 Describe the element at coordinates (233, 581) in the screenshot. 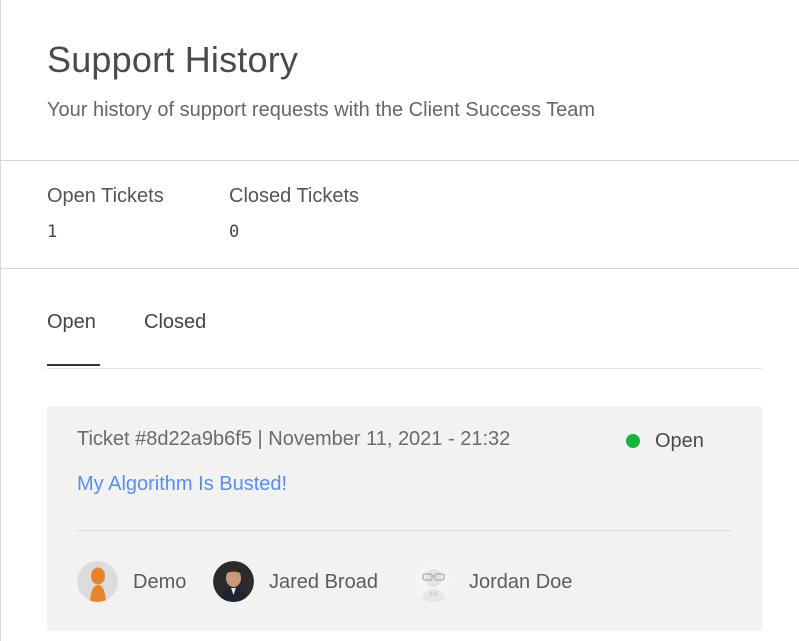

I see `photo-avatar-icon` at that location.